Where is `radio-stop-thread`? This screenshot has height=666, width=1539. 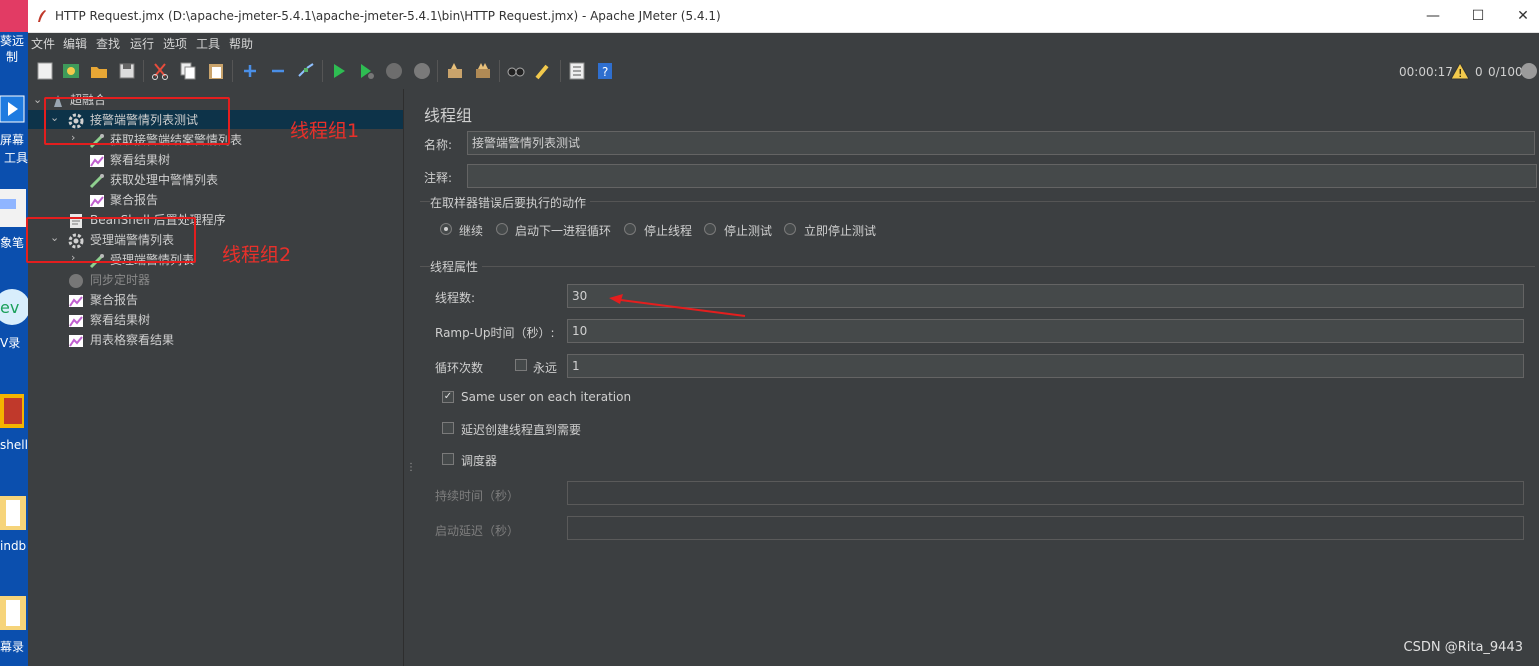
radio-stop-thread is located at coordinates (630, 229).